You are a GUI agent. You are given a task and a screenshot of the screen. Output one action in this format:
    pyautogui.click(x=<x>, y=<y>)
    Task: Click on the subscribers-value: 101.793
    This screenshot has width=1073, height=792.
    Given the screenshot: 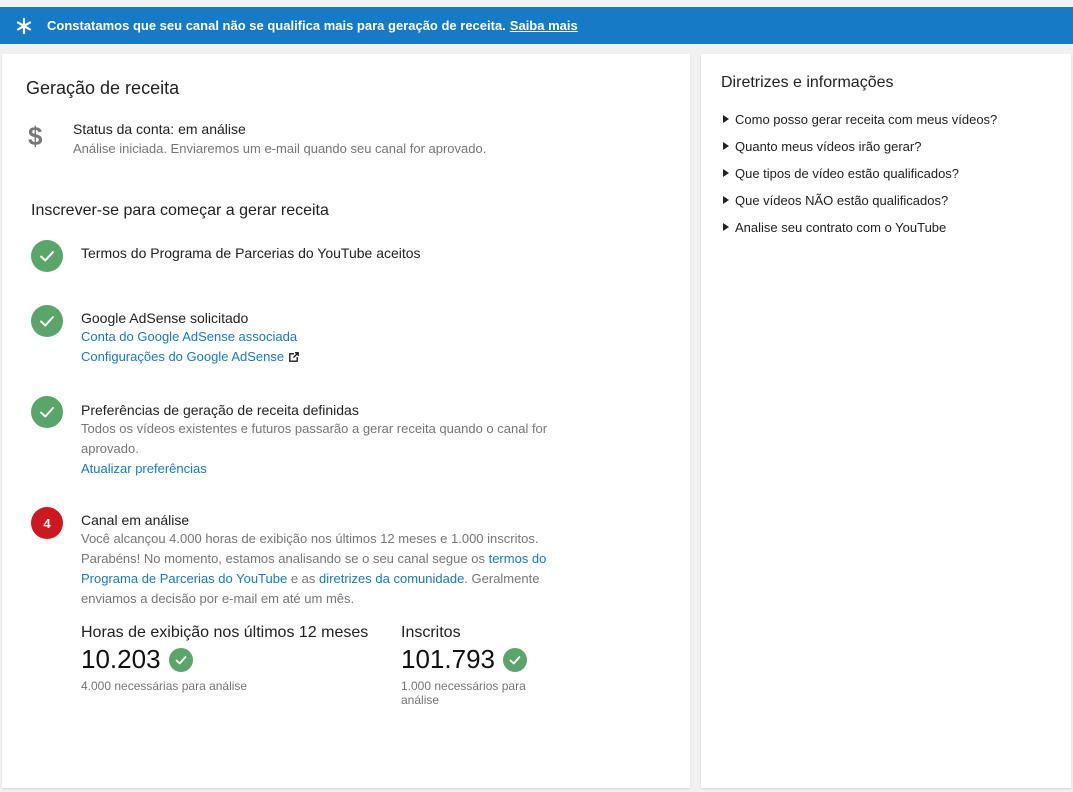 What is the action you would take?
    pyautogui.click(x=448, y=659)
    